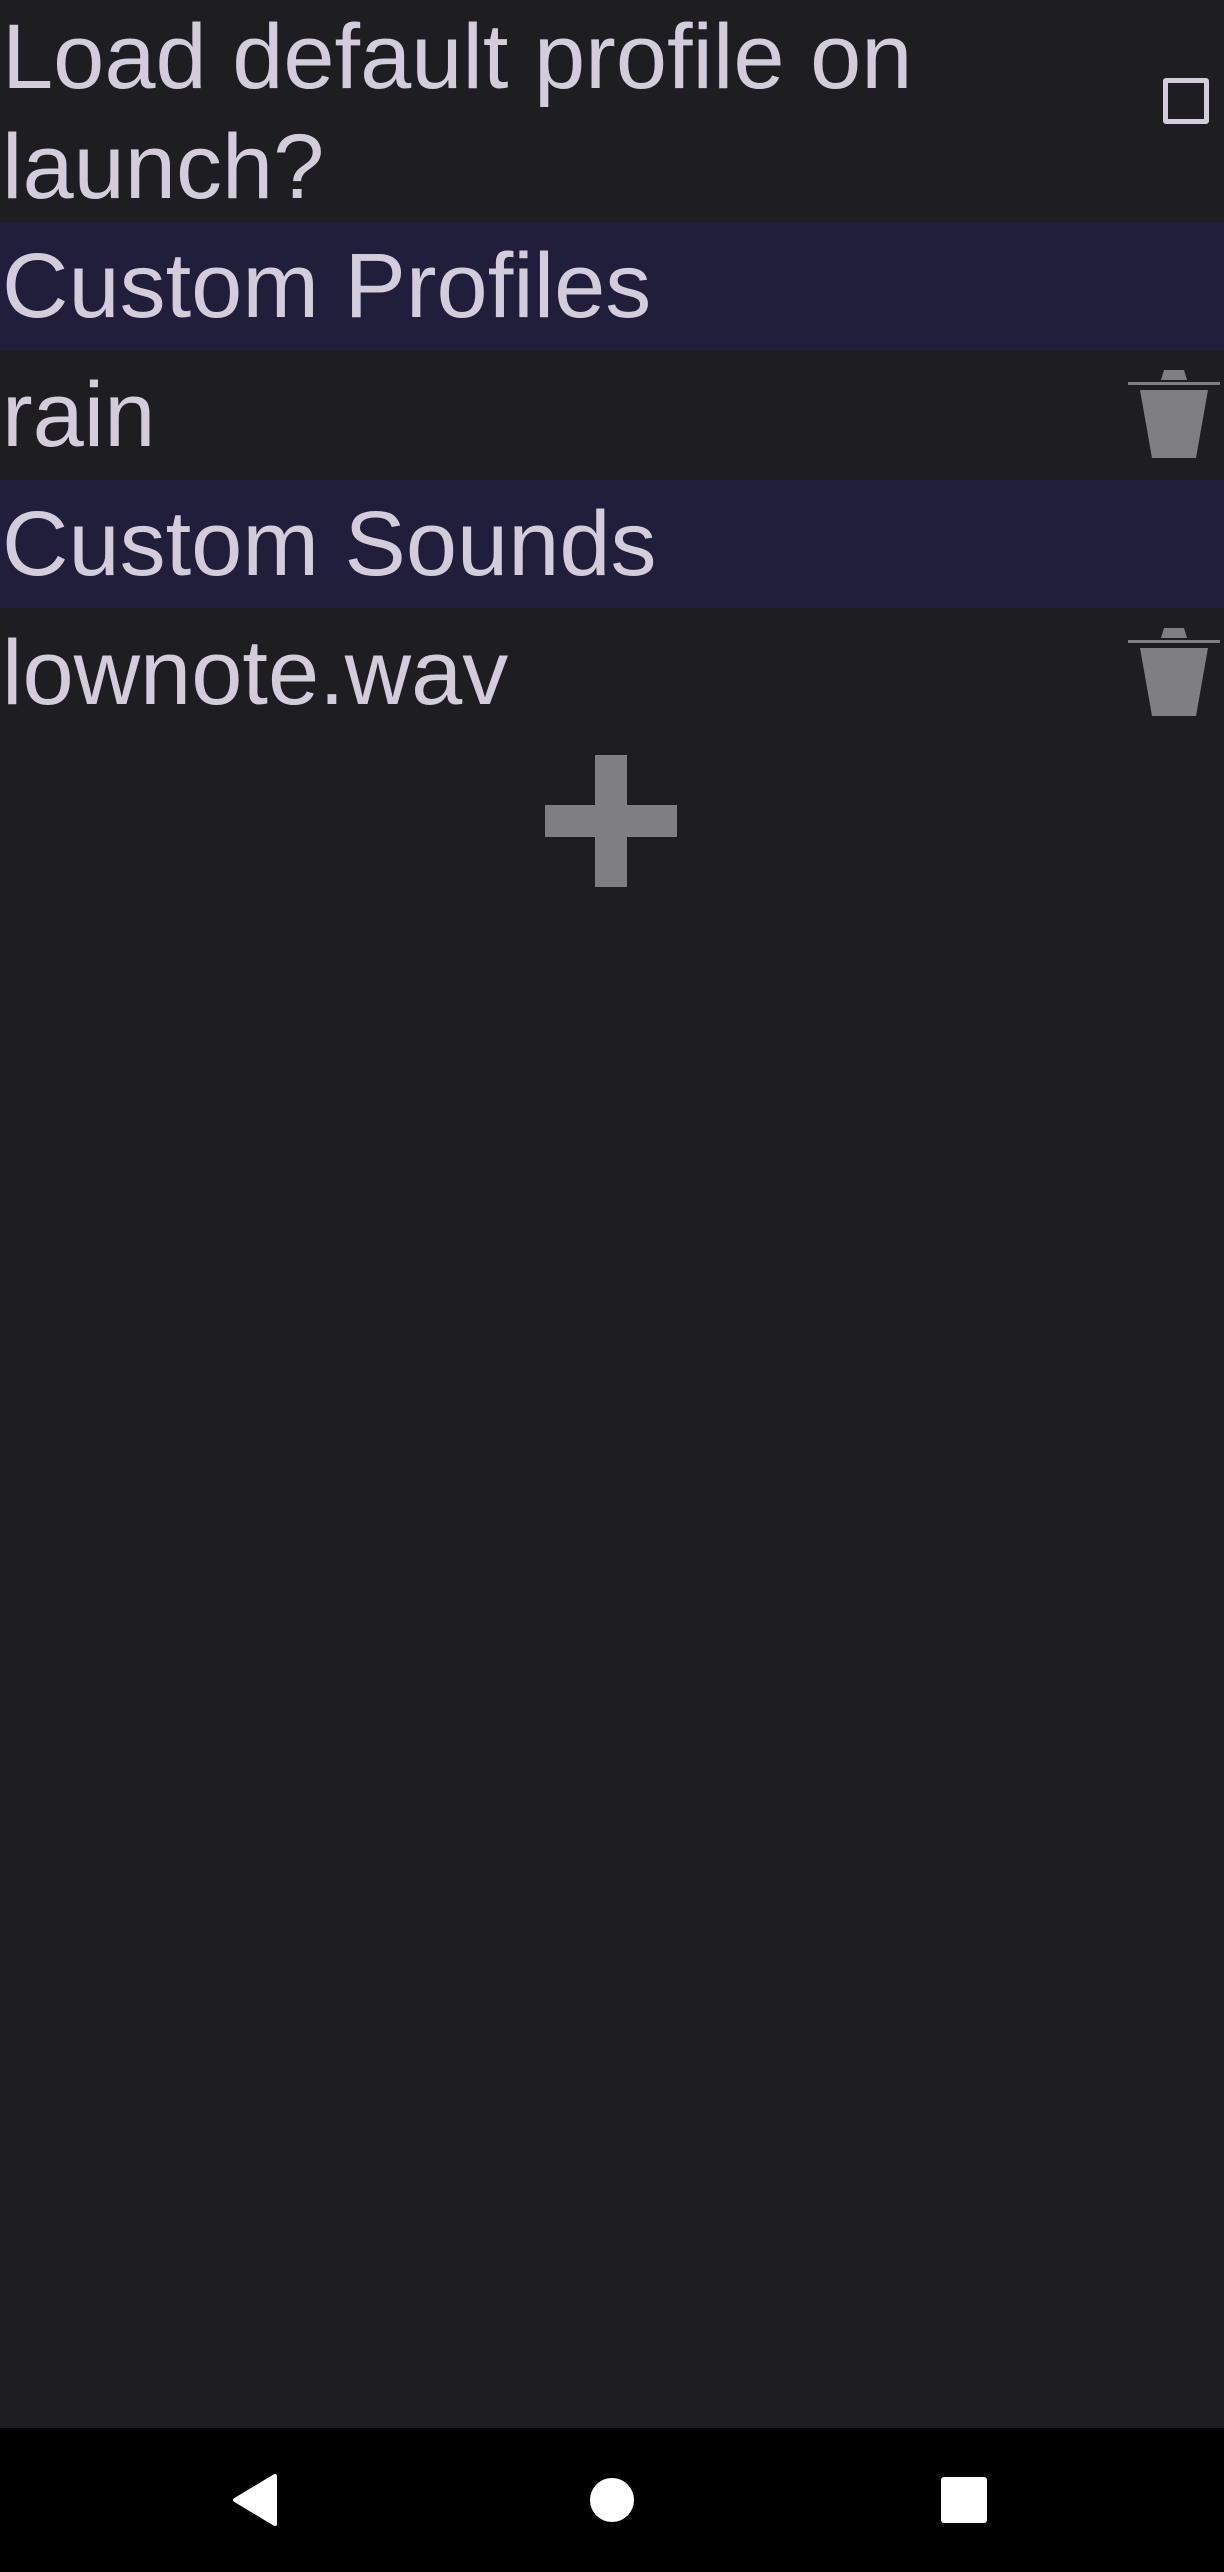 This screenshot has height=2572, width=1224. What do you see at coordinates (612, 415) in the screenshot?
I see `profile-list-item: rain` at bounding box center [612, 415].